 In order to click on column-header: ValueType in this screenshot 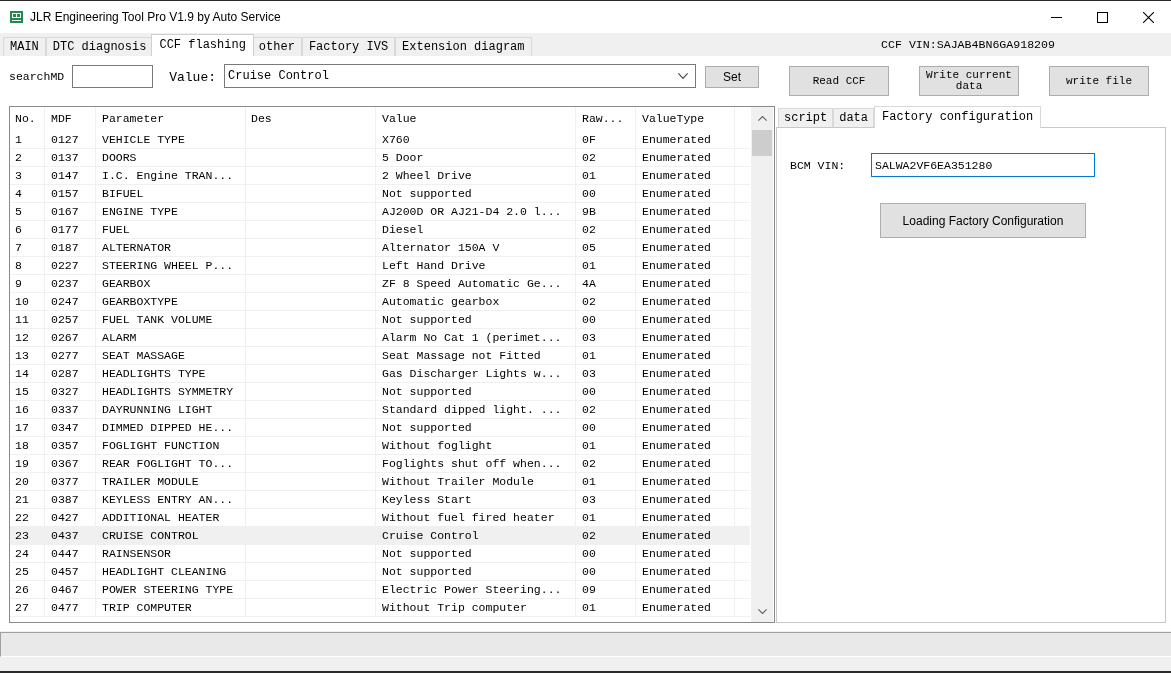, I will do `click(685, 119)`.